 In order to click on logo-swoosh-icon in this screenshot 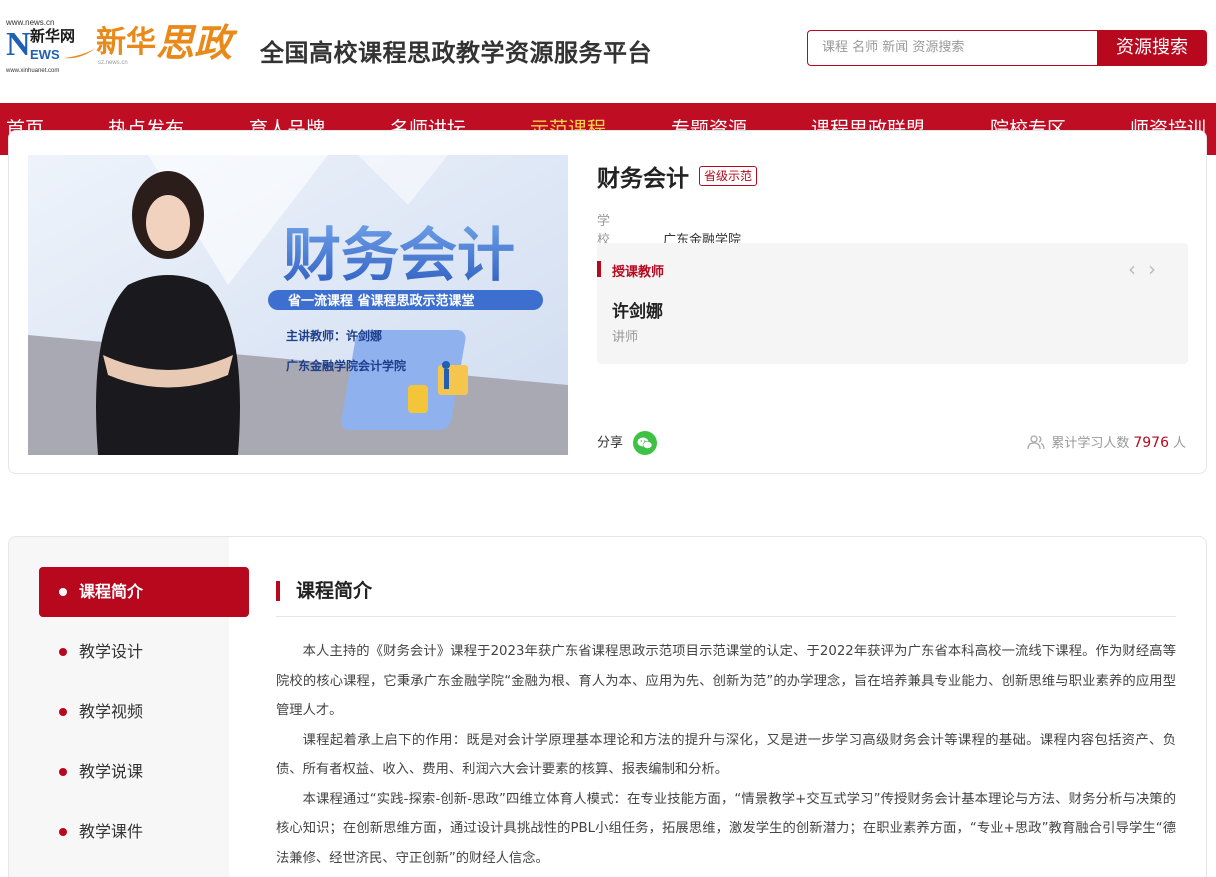, I will do `click(80, 53)`.